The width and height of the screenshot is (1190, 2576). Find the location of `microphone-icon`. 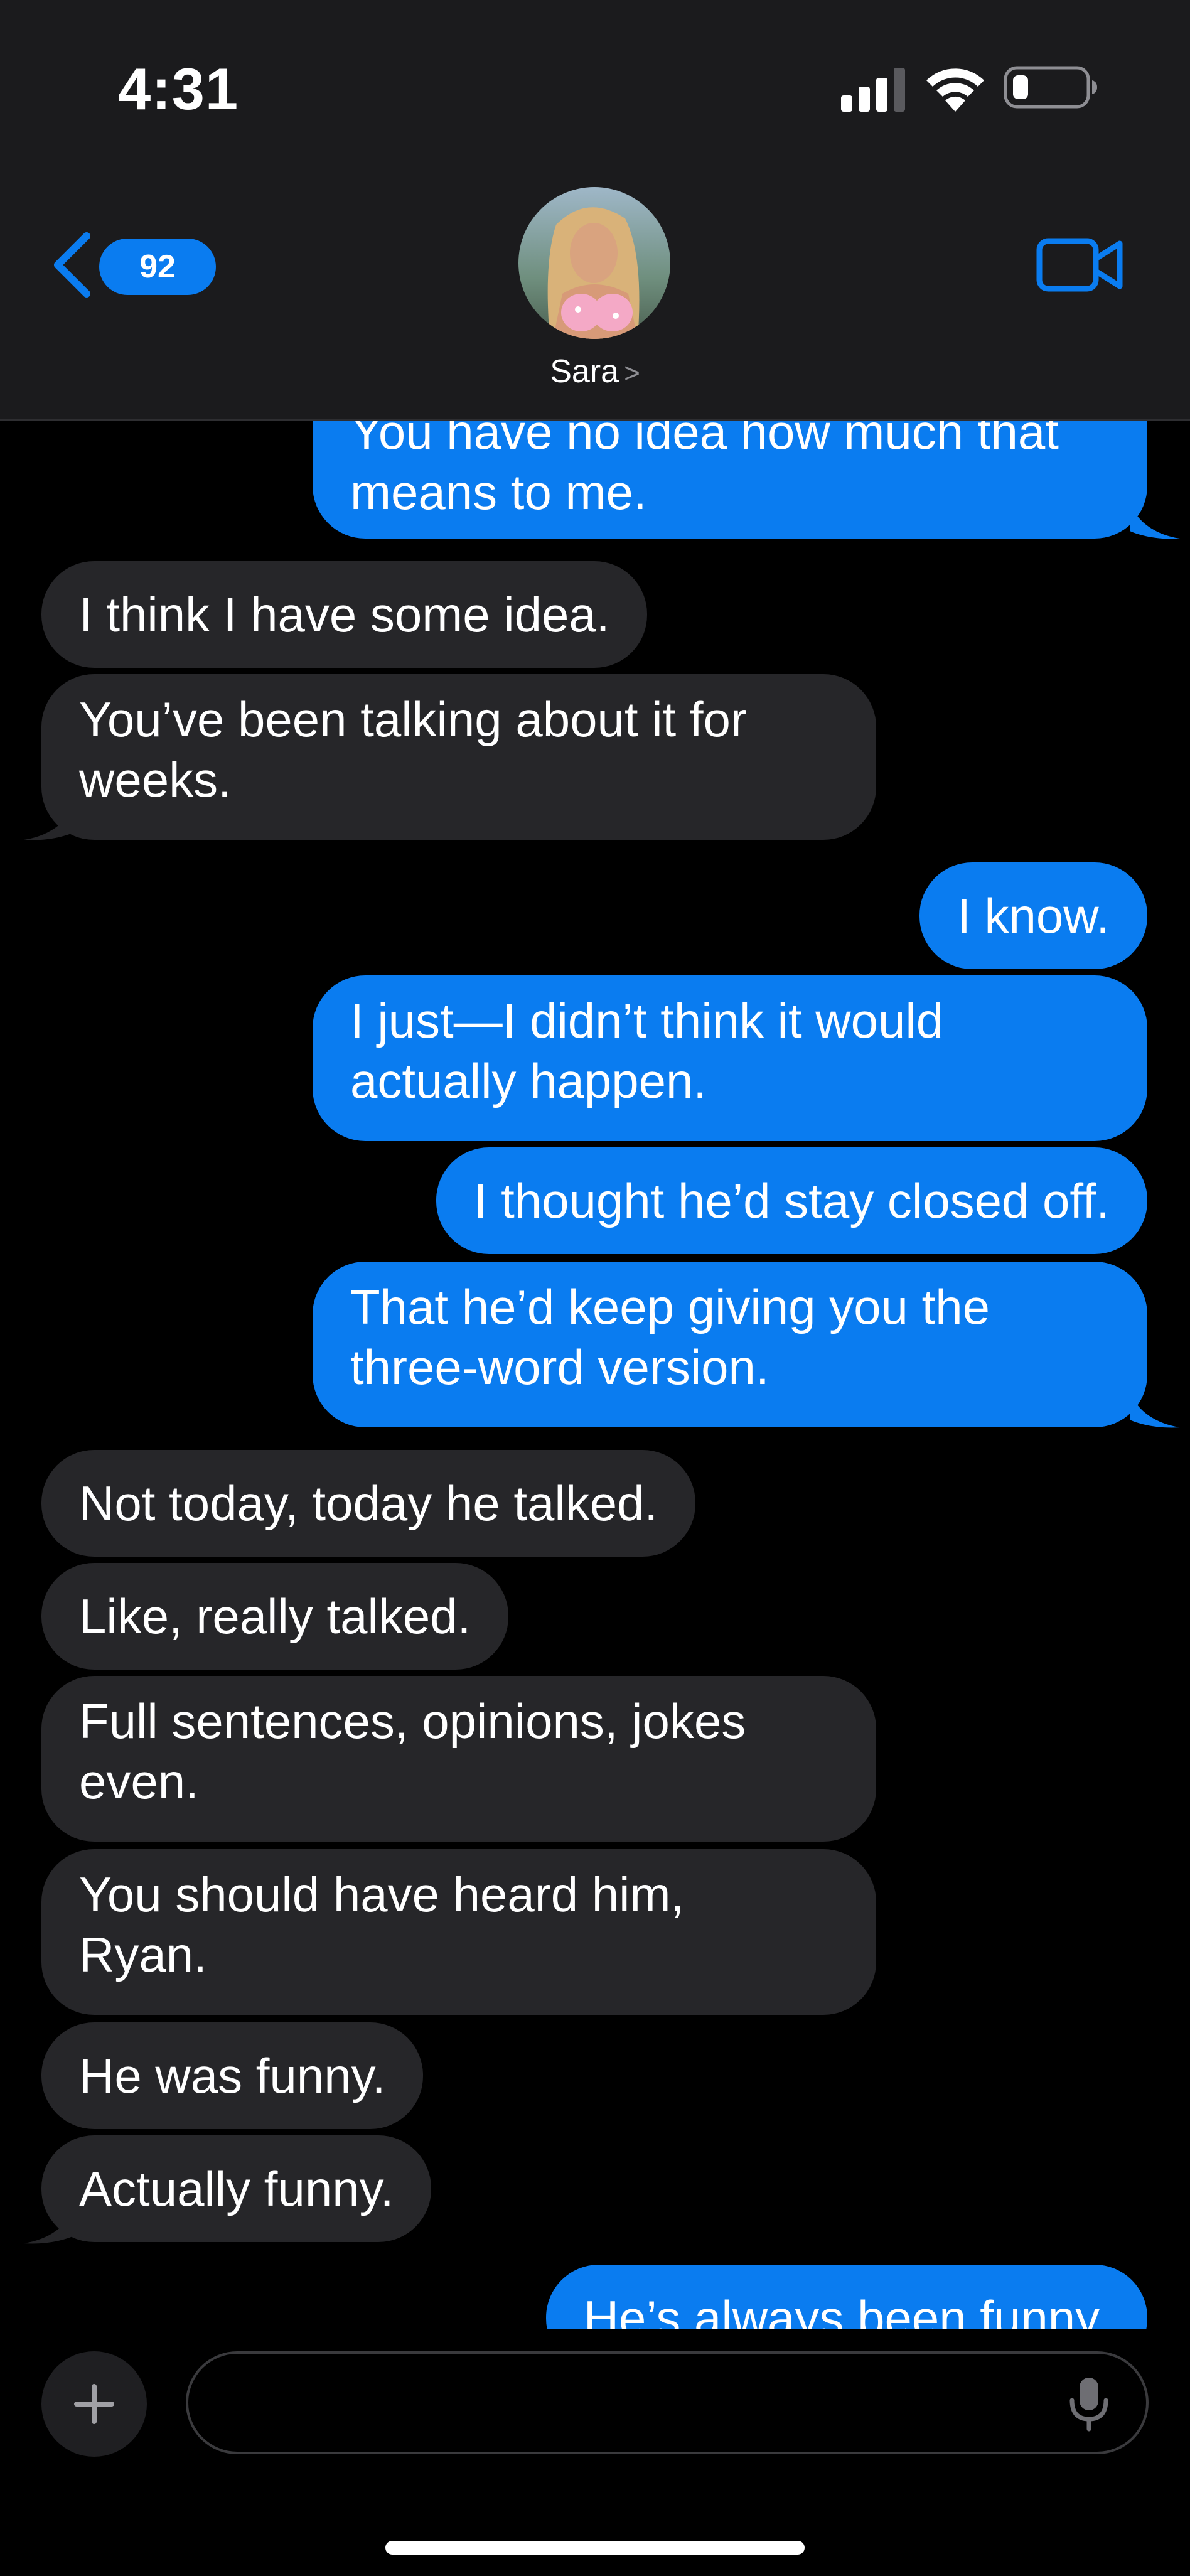

microphone-icon is located at coordinates (1089, 2403).